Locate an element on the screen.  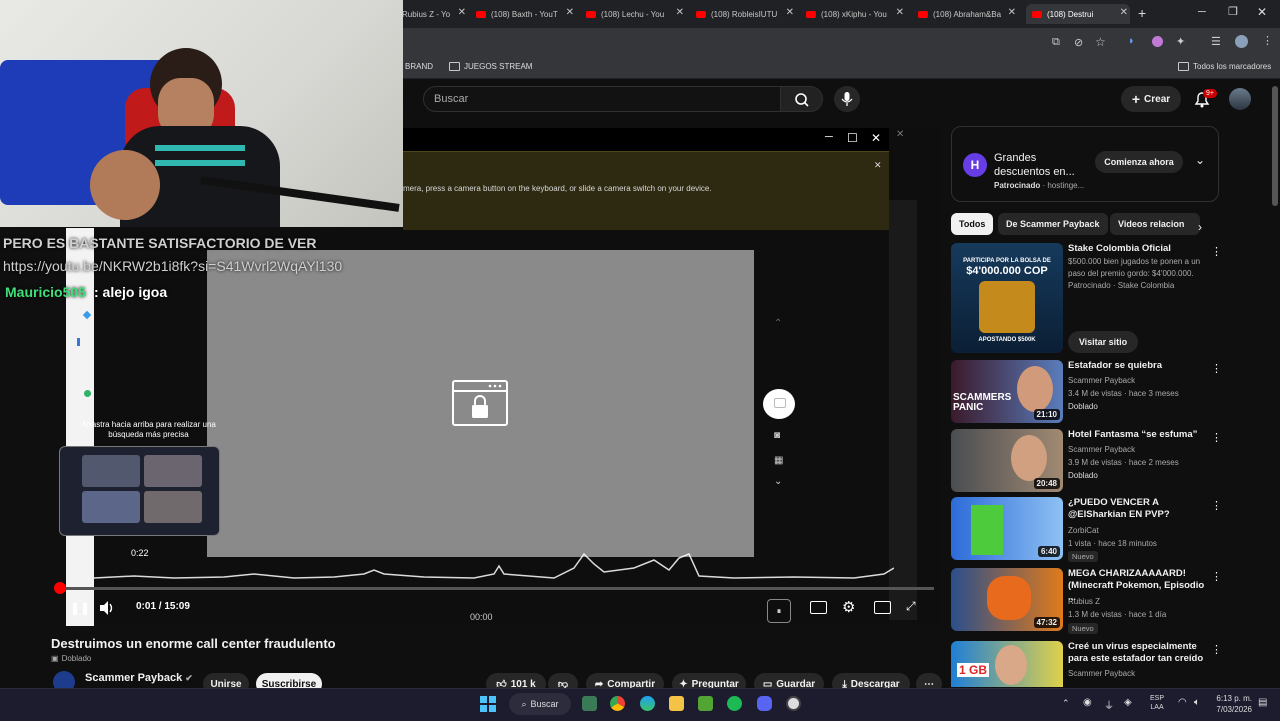
spotify-icon is located at coordinates (734, 703).